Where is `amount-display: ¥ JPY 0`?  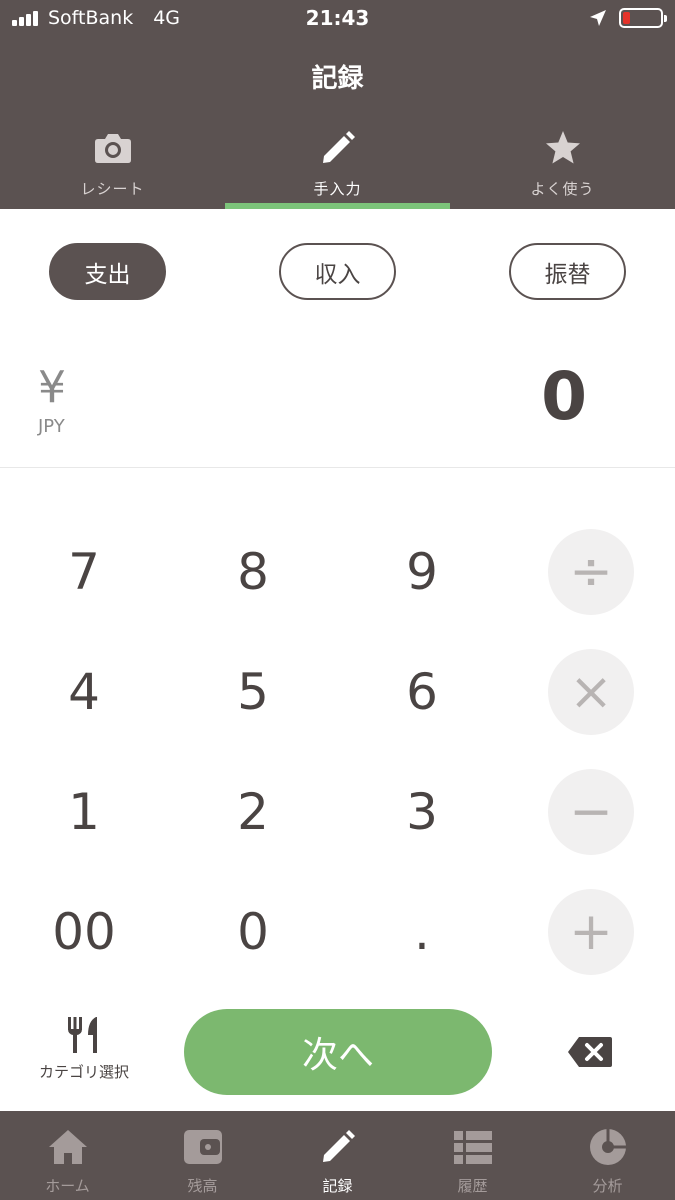
amount-display: ¥ JPY 0 is located at coordinates (337, 404).